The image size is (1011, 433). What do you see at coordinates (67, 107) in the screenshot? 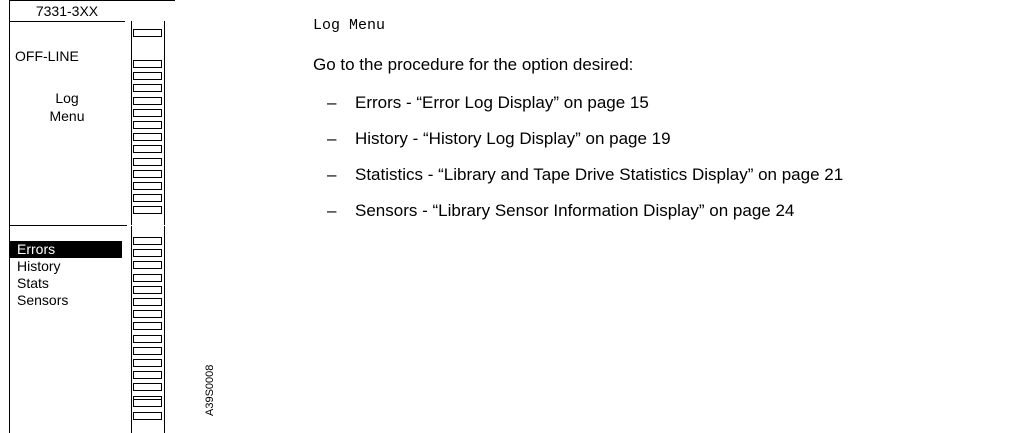
I see `panel-menu-title: Log Menu` at bounding box center [67, 107].